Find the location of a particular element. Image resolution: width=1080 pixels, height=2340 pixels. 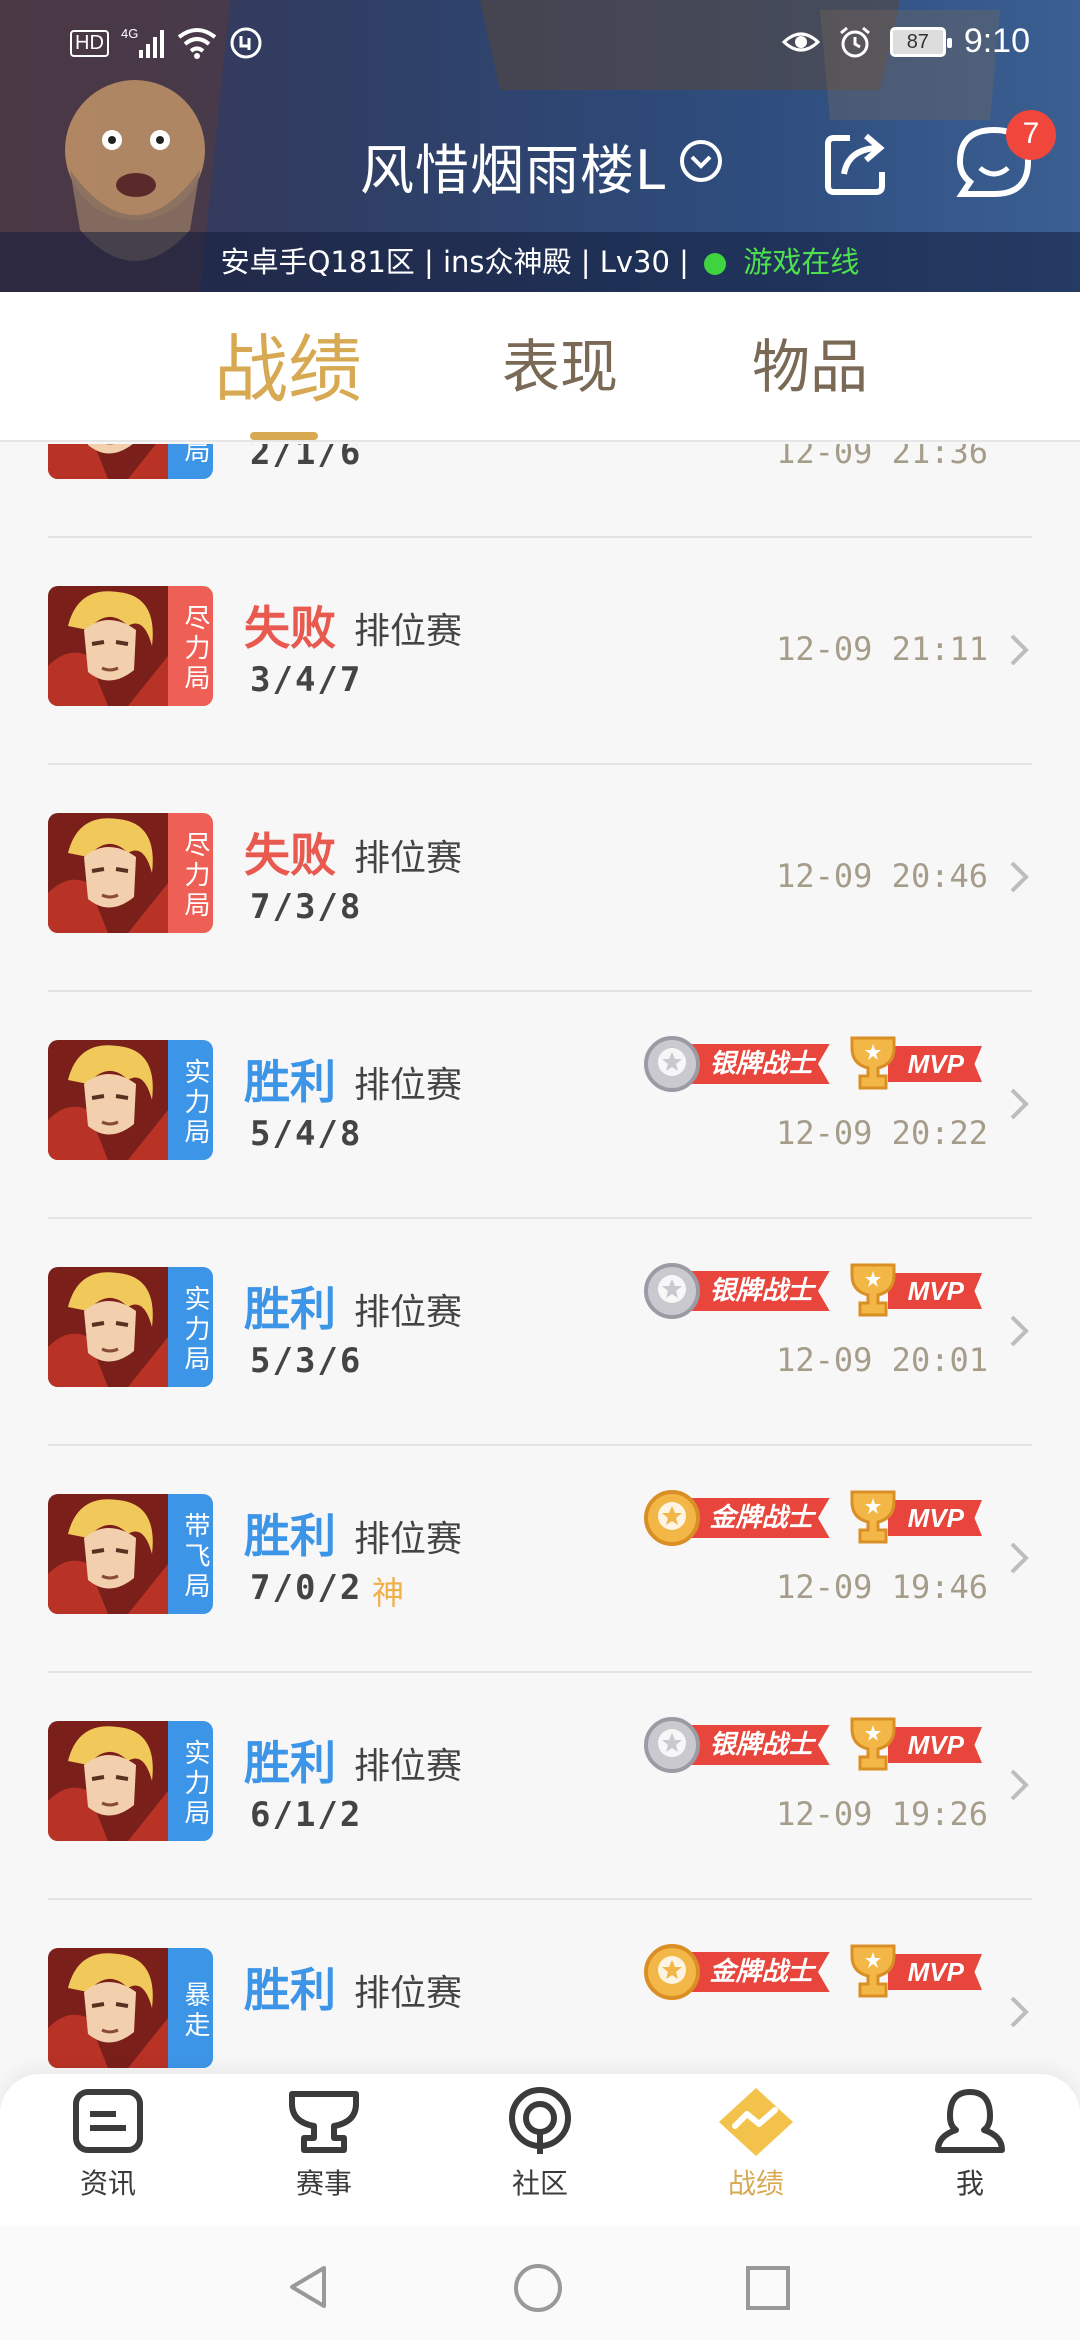

status-bar: HD 4G 87 9:10 is located at coordinates (540, 44).